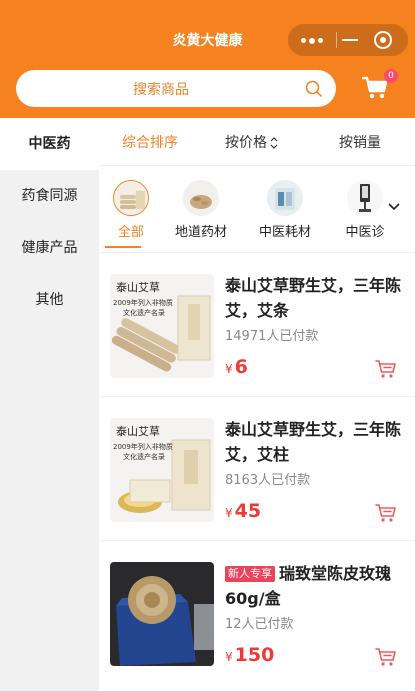 This screenshot has width=415, height=691. What do you see at coordinates (284, 232) in the screenshot?
I see `subcategory-consumables-label: 中医耗材` at bounding box center [284, 232].